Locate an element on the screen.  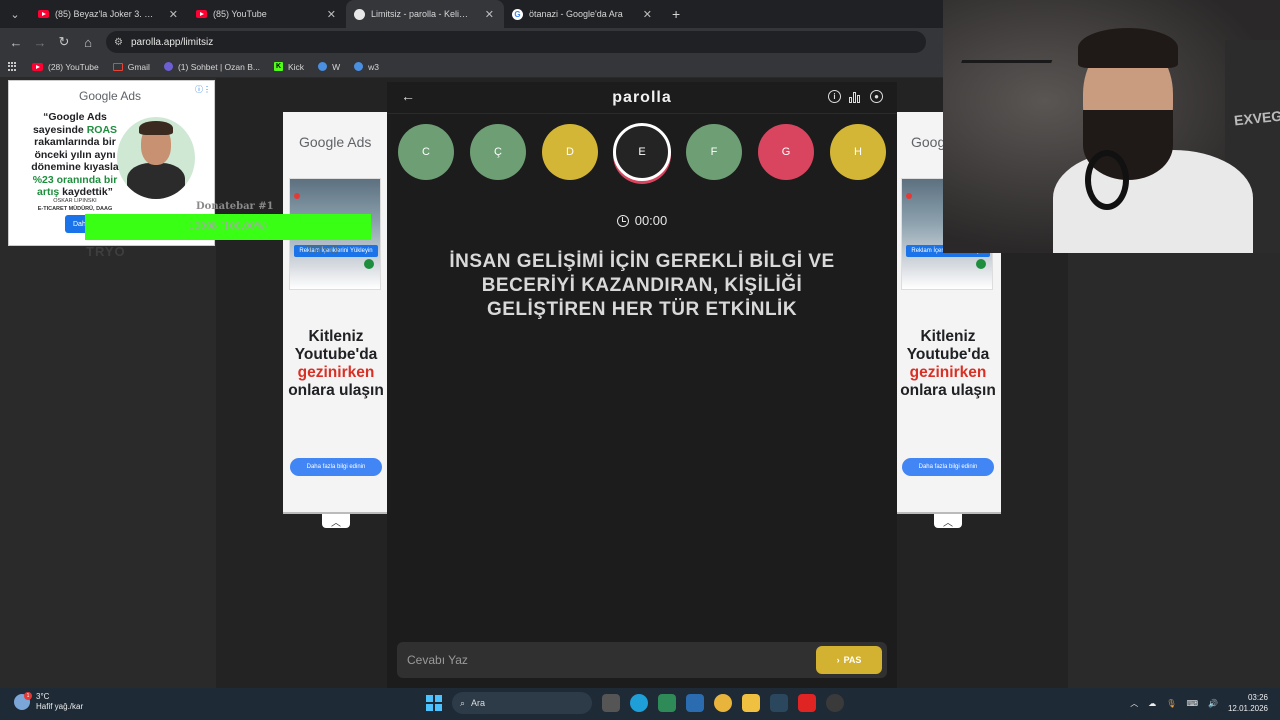
timer: 00:00 is located at coordinates (642, 220).